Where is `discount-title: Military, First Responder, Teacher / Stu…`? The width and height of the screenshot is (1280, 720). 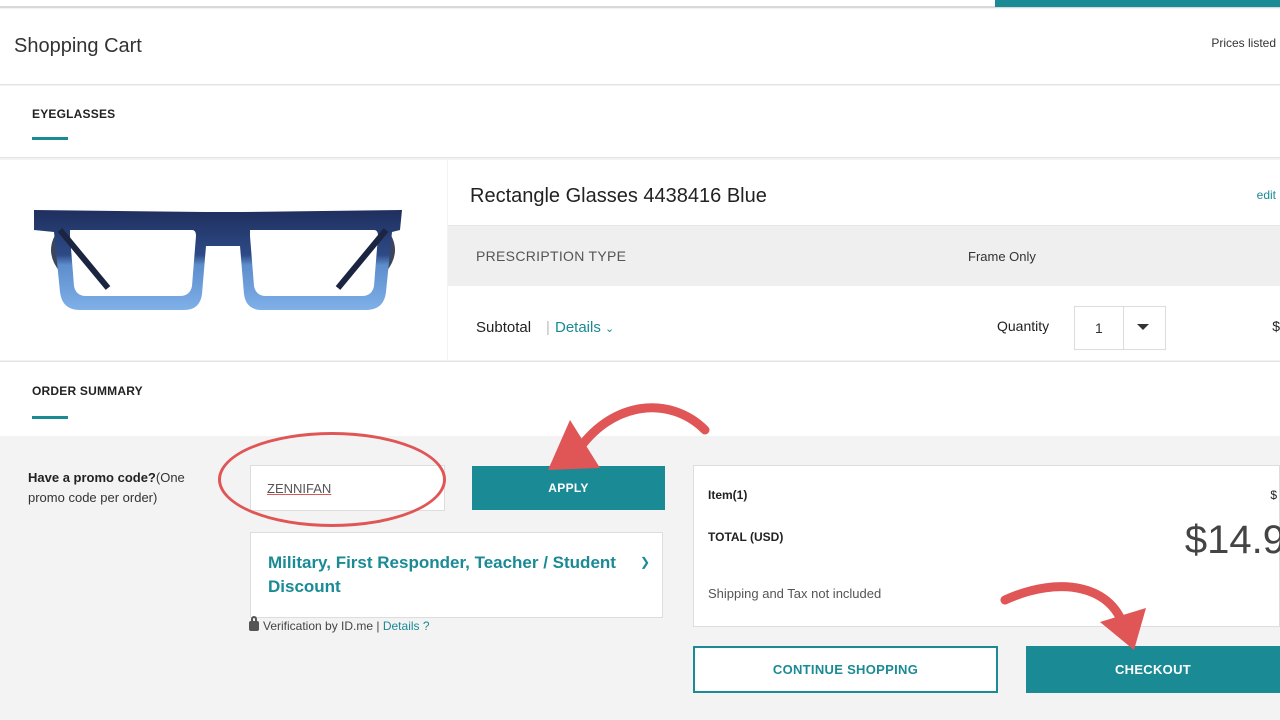 discount-title: Military, First Responder, Teacher / Stu… is located at coordinates (442, 574).